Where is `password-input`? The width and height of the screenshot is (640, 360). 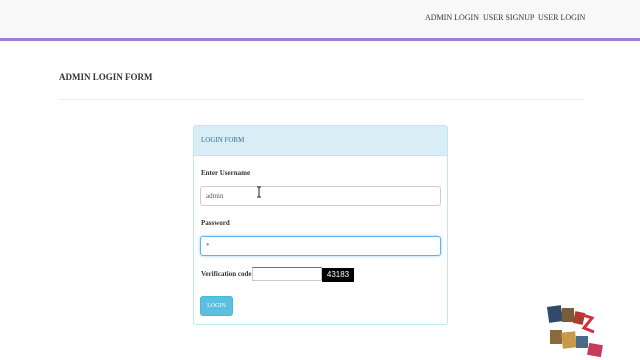
password-input is located at coordinates (320, 246).